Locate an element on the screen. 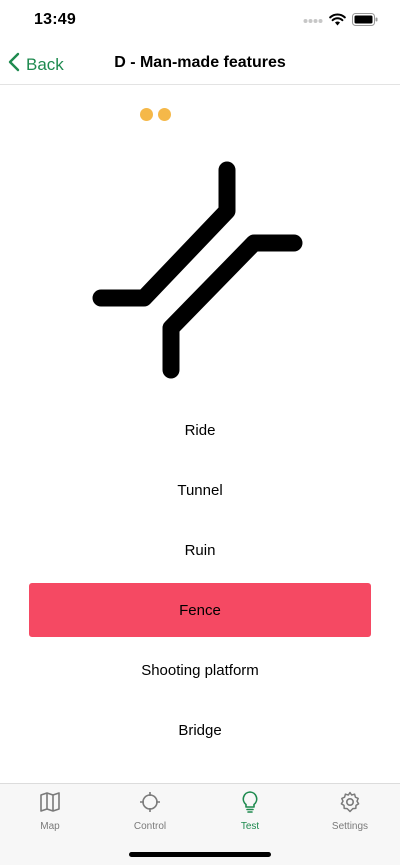  tab-settings: Settings is located at coordinates (350, 811).